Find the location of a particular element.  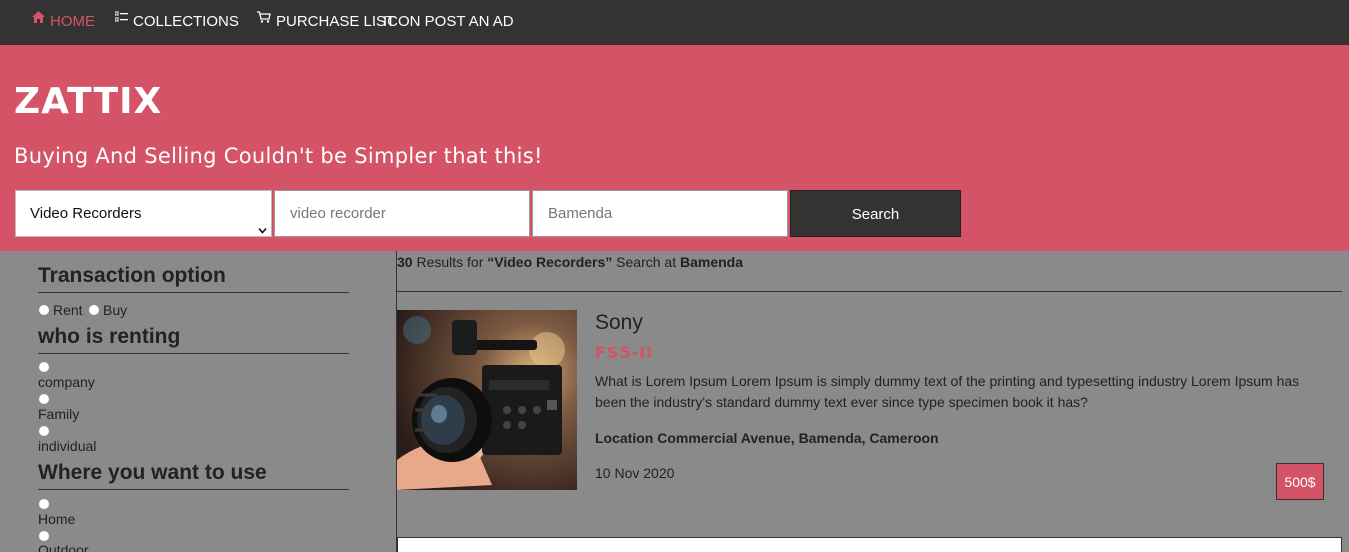

location-input-value: Bamenda is located at coordinates (580, 213).